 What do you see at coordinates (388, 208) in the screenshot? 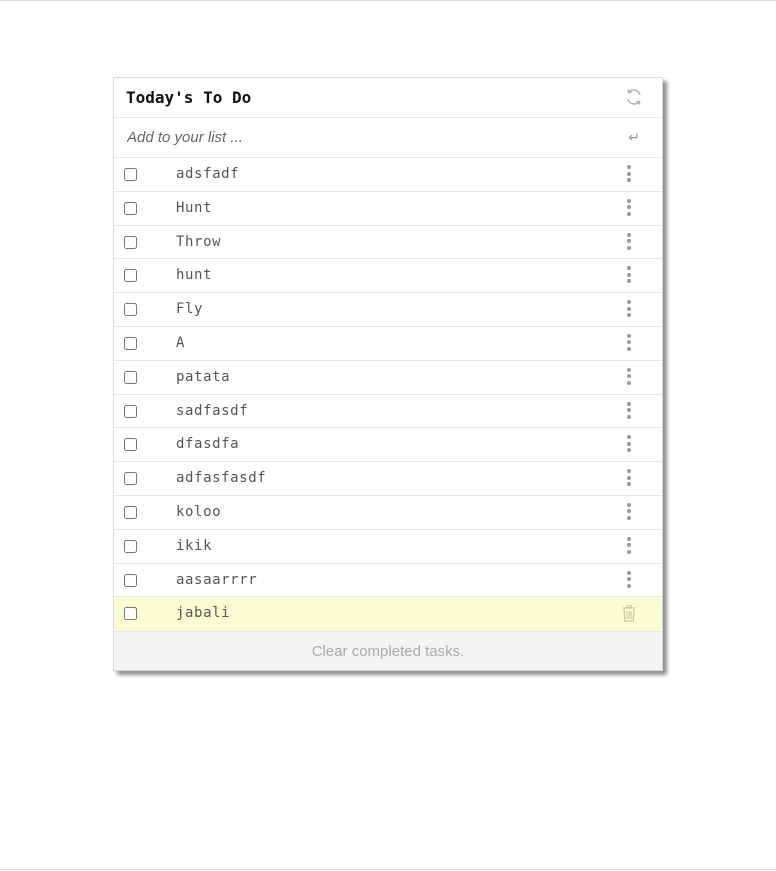
I see `task-item: Hunt` at bounding box center [388, 208].